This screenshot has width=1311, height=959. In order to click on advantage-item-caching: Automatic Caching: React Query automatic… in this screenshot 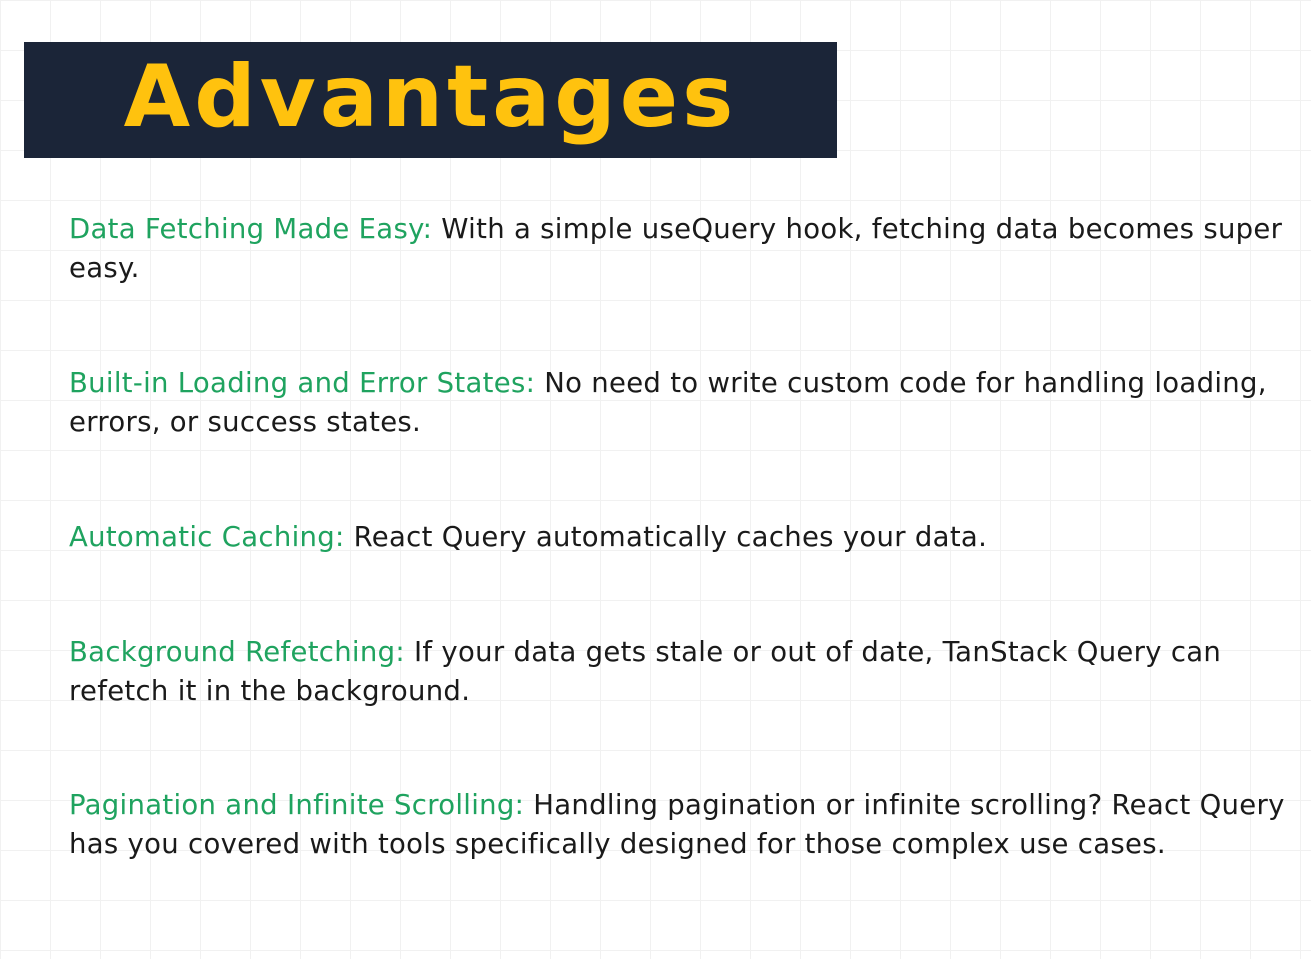, I will do `click(681, 537)`.